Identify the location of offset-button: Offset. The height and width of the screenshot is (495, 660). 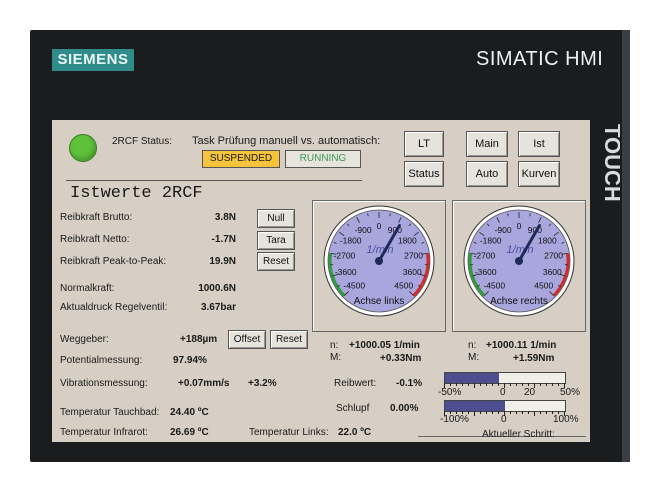
(247, 339).